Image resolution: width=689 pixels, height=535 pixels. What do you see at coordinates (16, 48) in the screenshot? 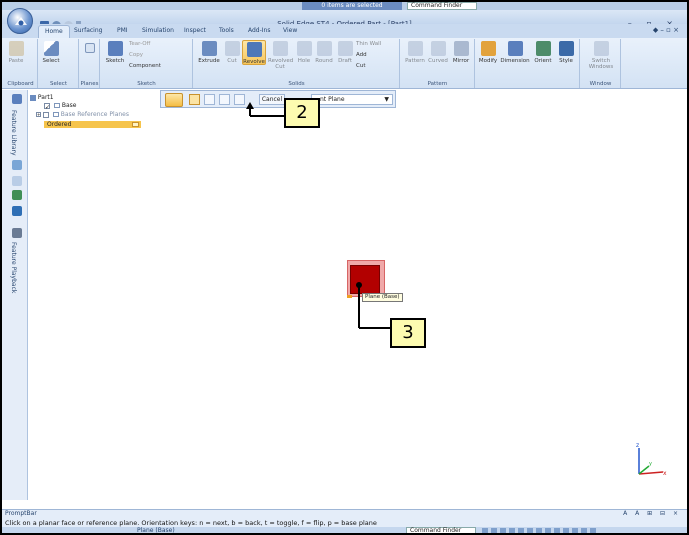
I see `paste-icon` at bounding box center [16, 48].